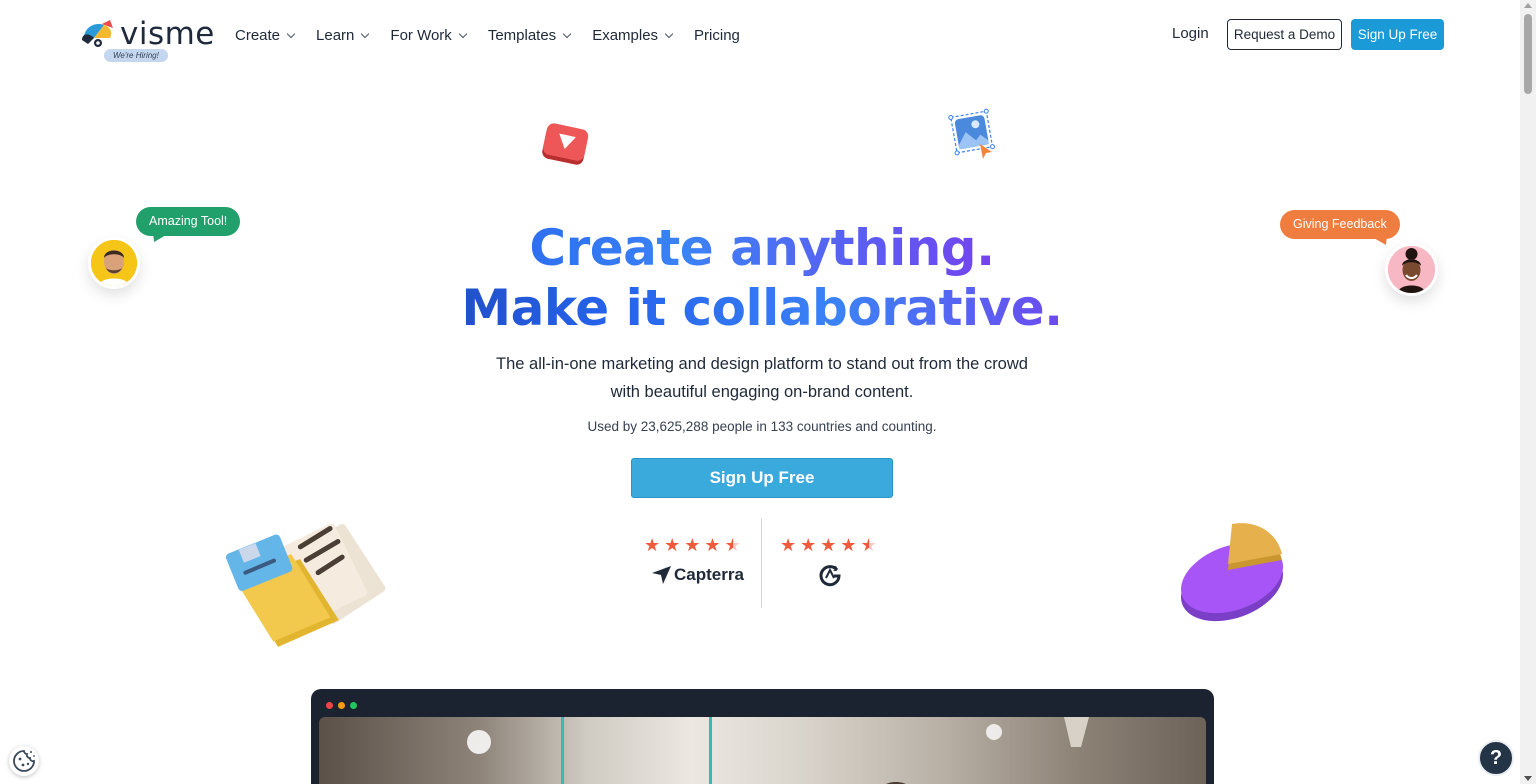 This screenshot has width=1536, height=784. I want to click on office-scene-image, so click(778, 750).